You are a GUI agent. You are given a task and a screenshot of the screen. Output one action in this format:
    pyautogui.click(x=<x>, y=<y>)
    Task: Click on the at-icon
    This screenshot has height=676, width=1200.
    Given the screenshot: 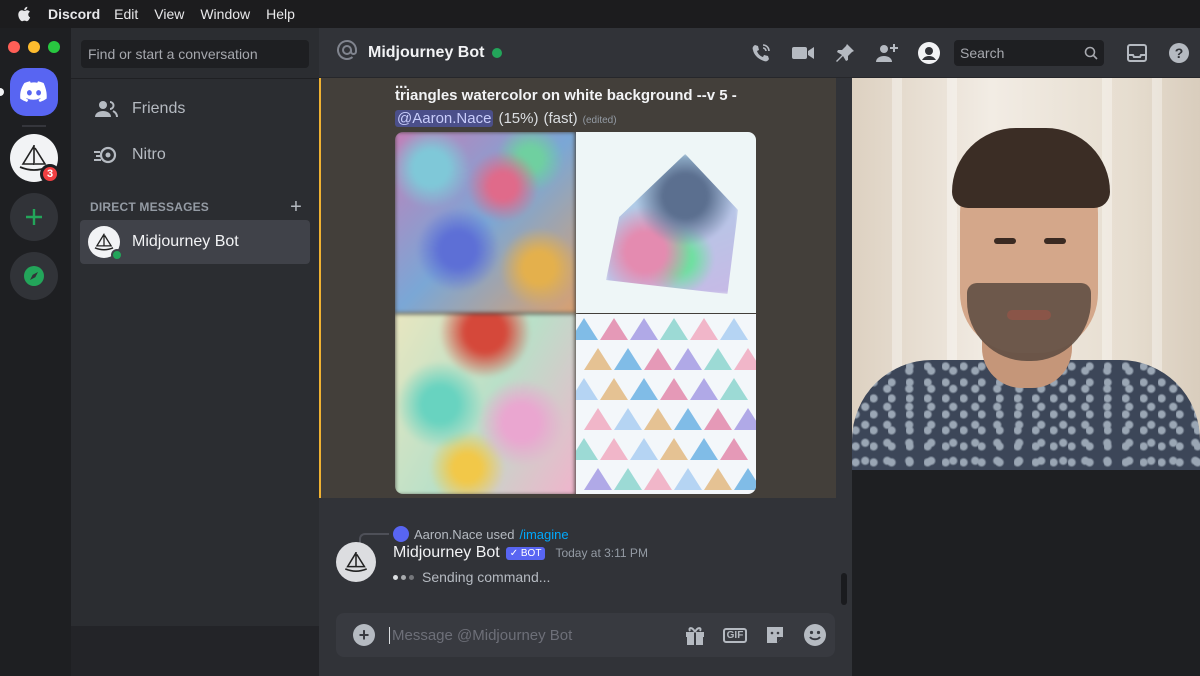 What is the action you would take?
    pyautogui.click(x=347, y=52)
    